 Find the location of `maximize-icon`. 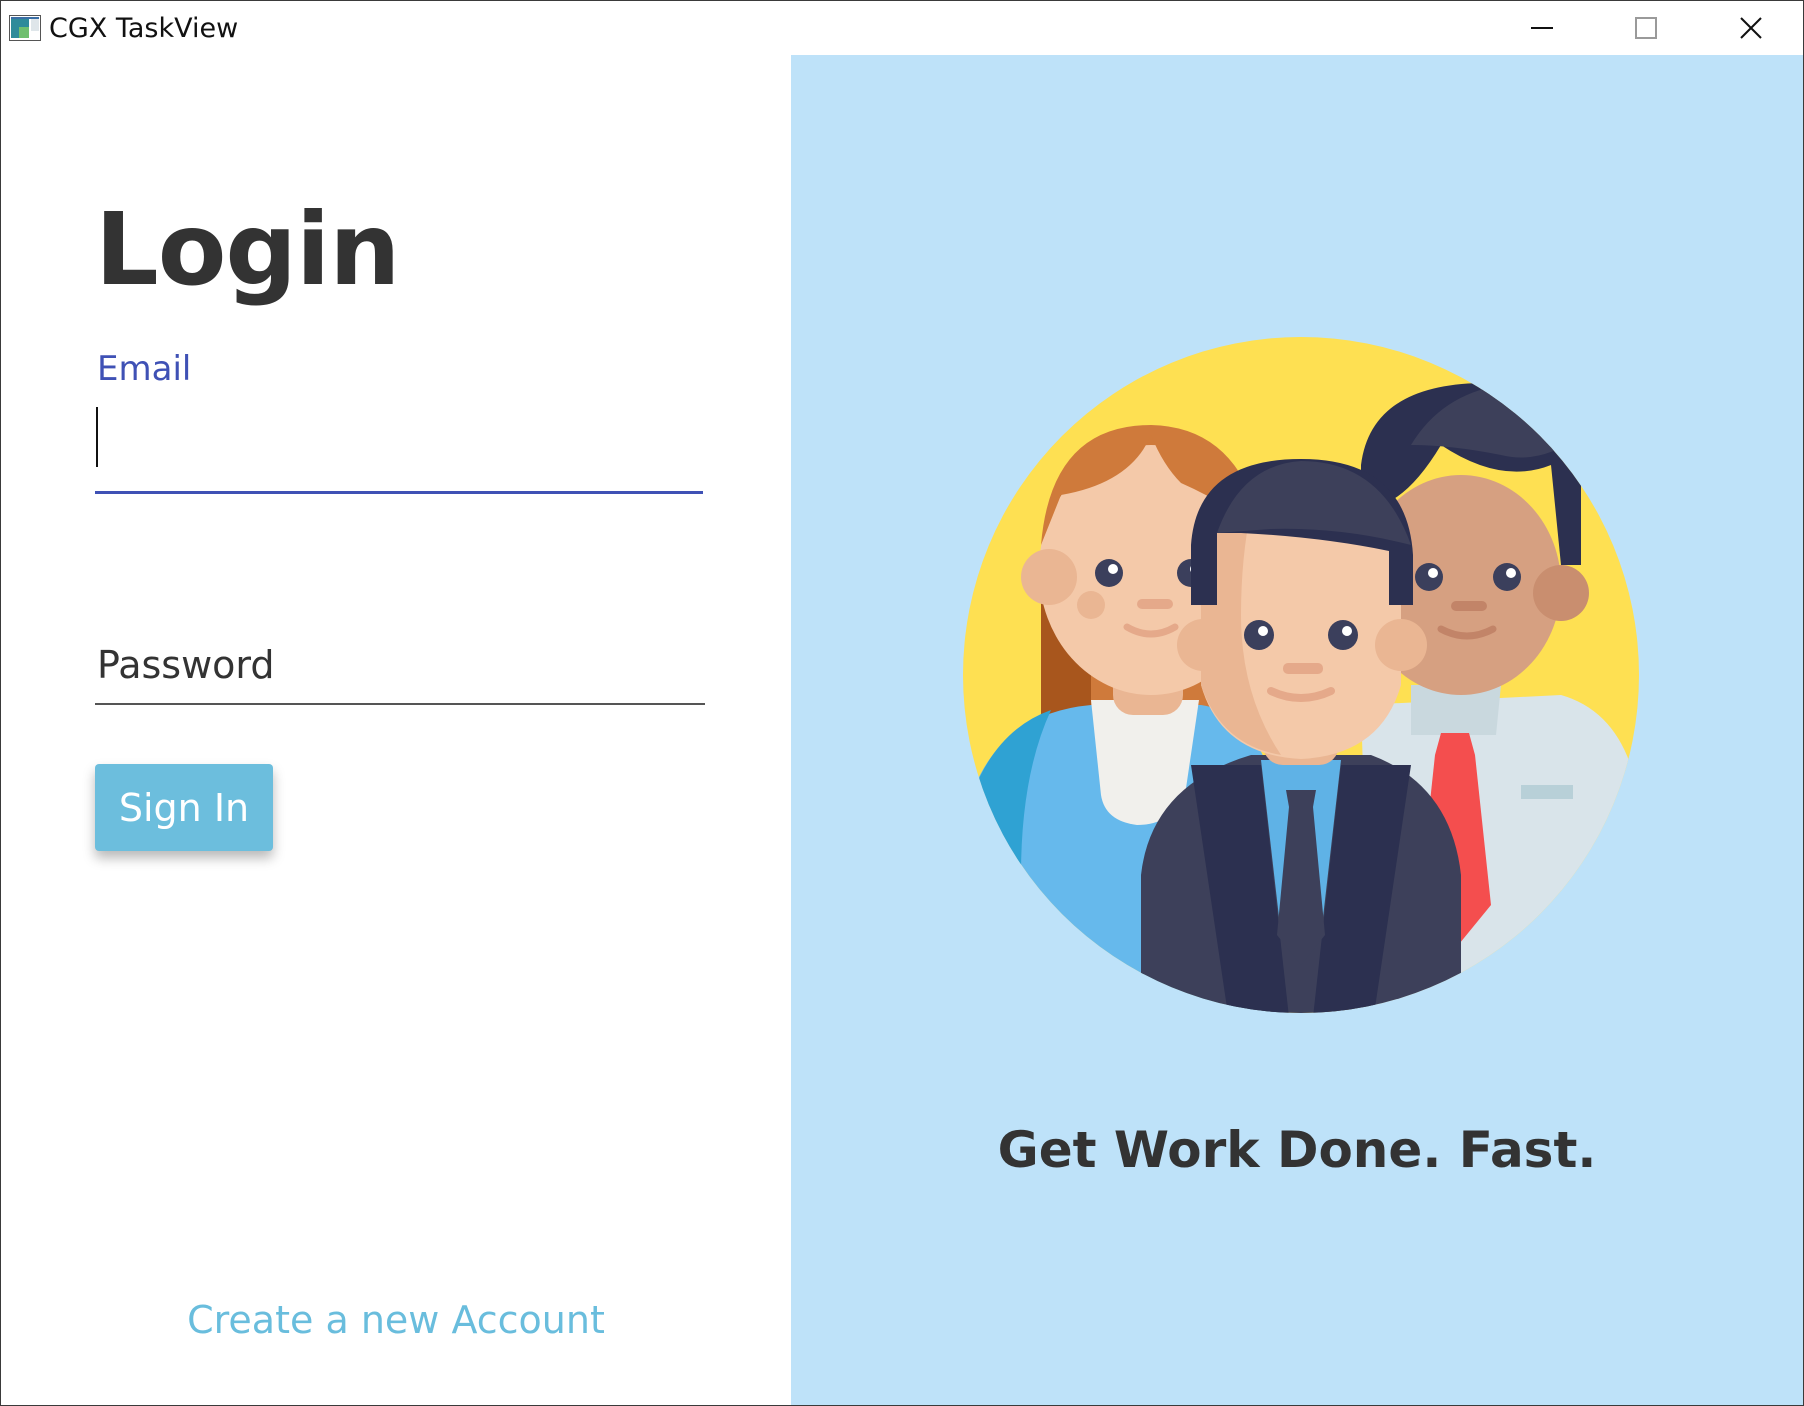

maximize-icon is located at coordinates (1646, 28).